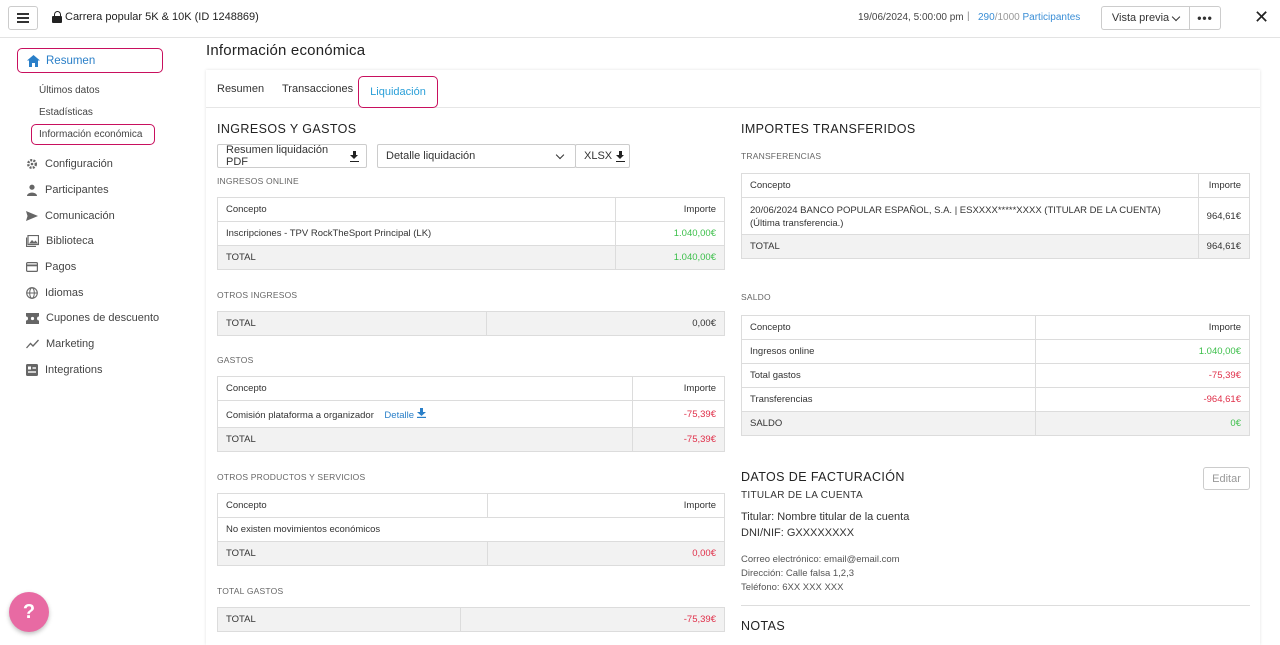  Describe the element at coordinates (32, 344) in the screenshot. I see `trend-icon` at that location.